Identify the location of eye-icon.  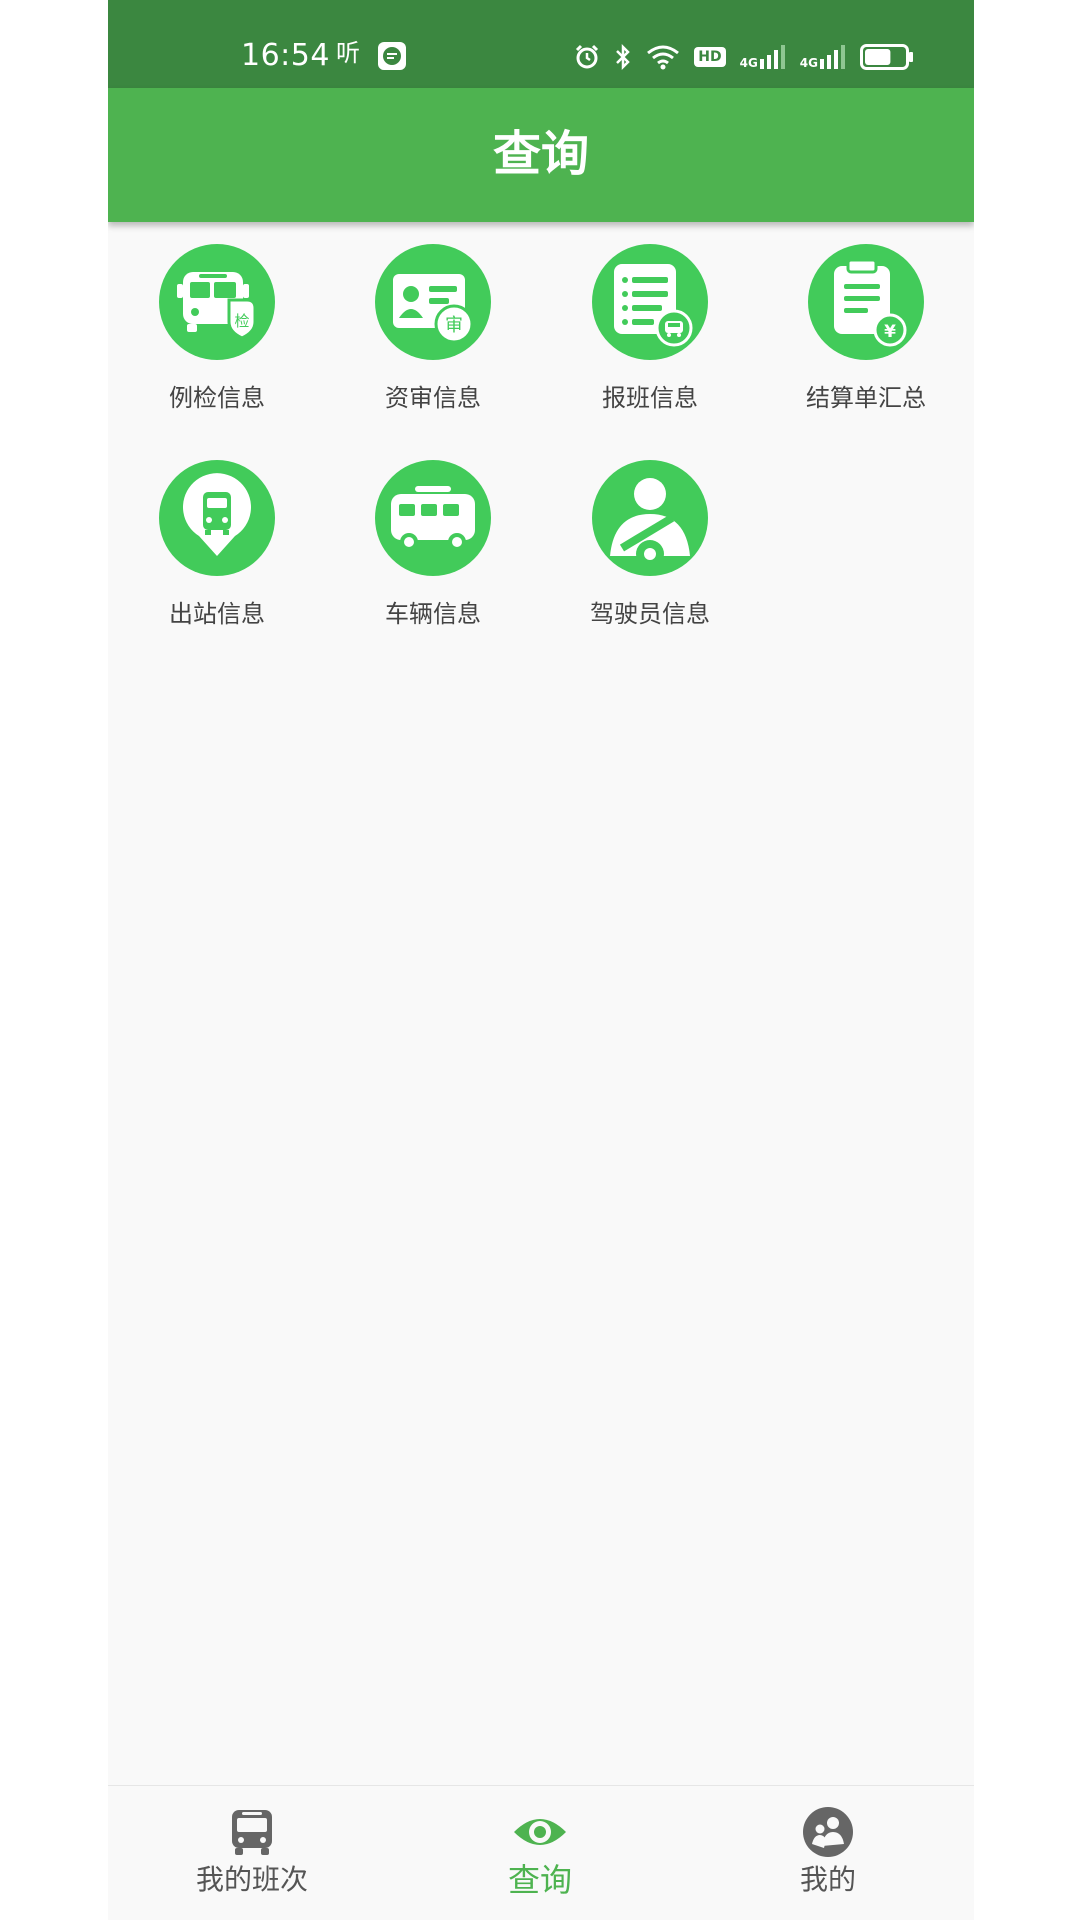
(540, 1832).